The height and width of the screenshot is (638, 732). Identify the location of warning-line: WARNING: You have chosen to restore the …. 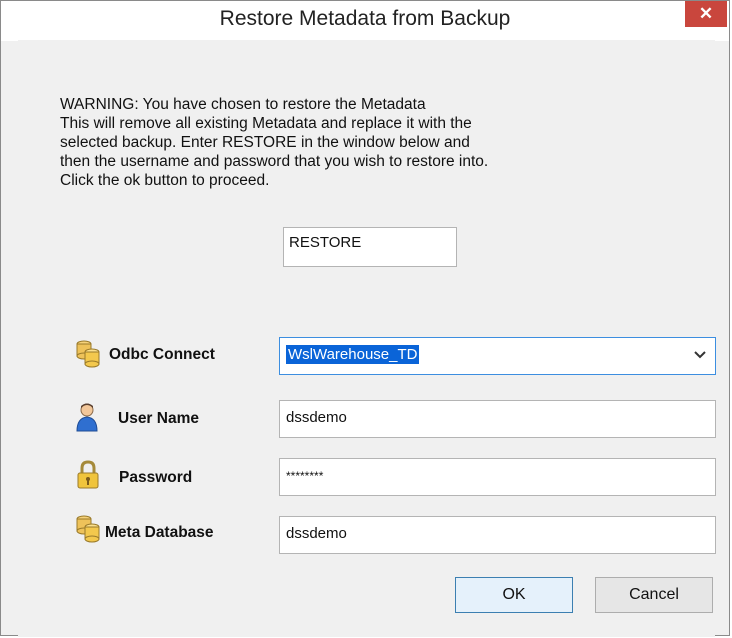
(243, 104).